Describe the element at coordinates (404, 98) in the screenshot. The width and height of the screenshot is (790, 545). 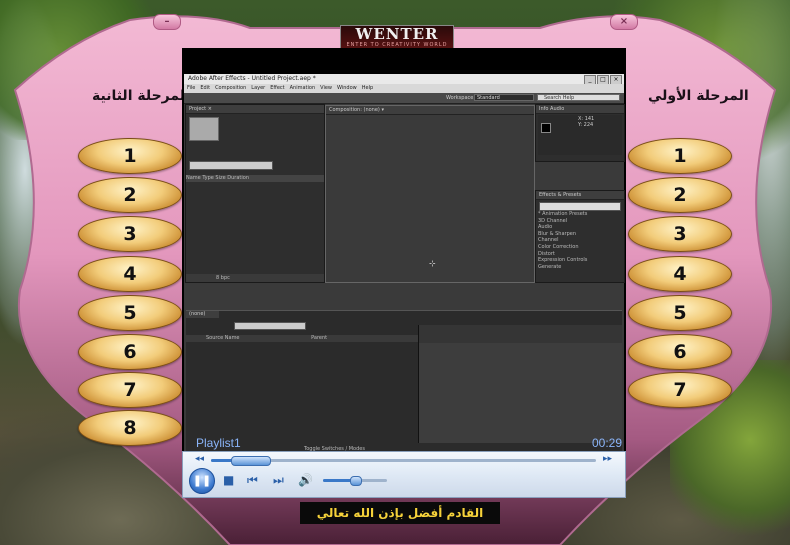
I see `video-toolbar: Workspace: Standard Search Help` at that location.